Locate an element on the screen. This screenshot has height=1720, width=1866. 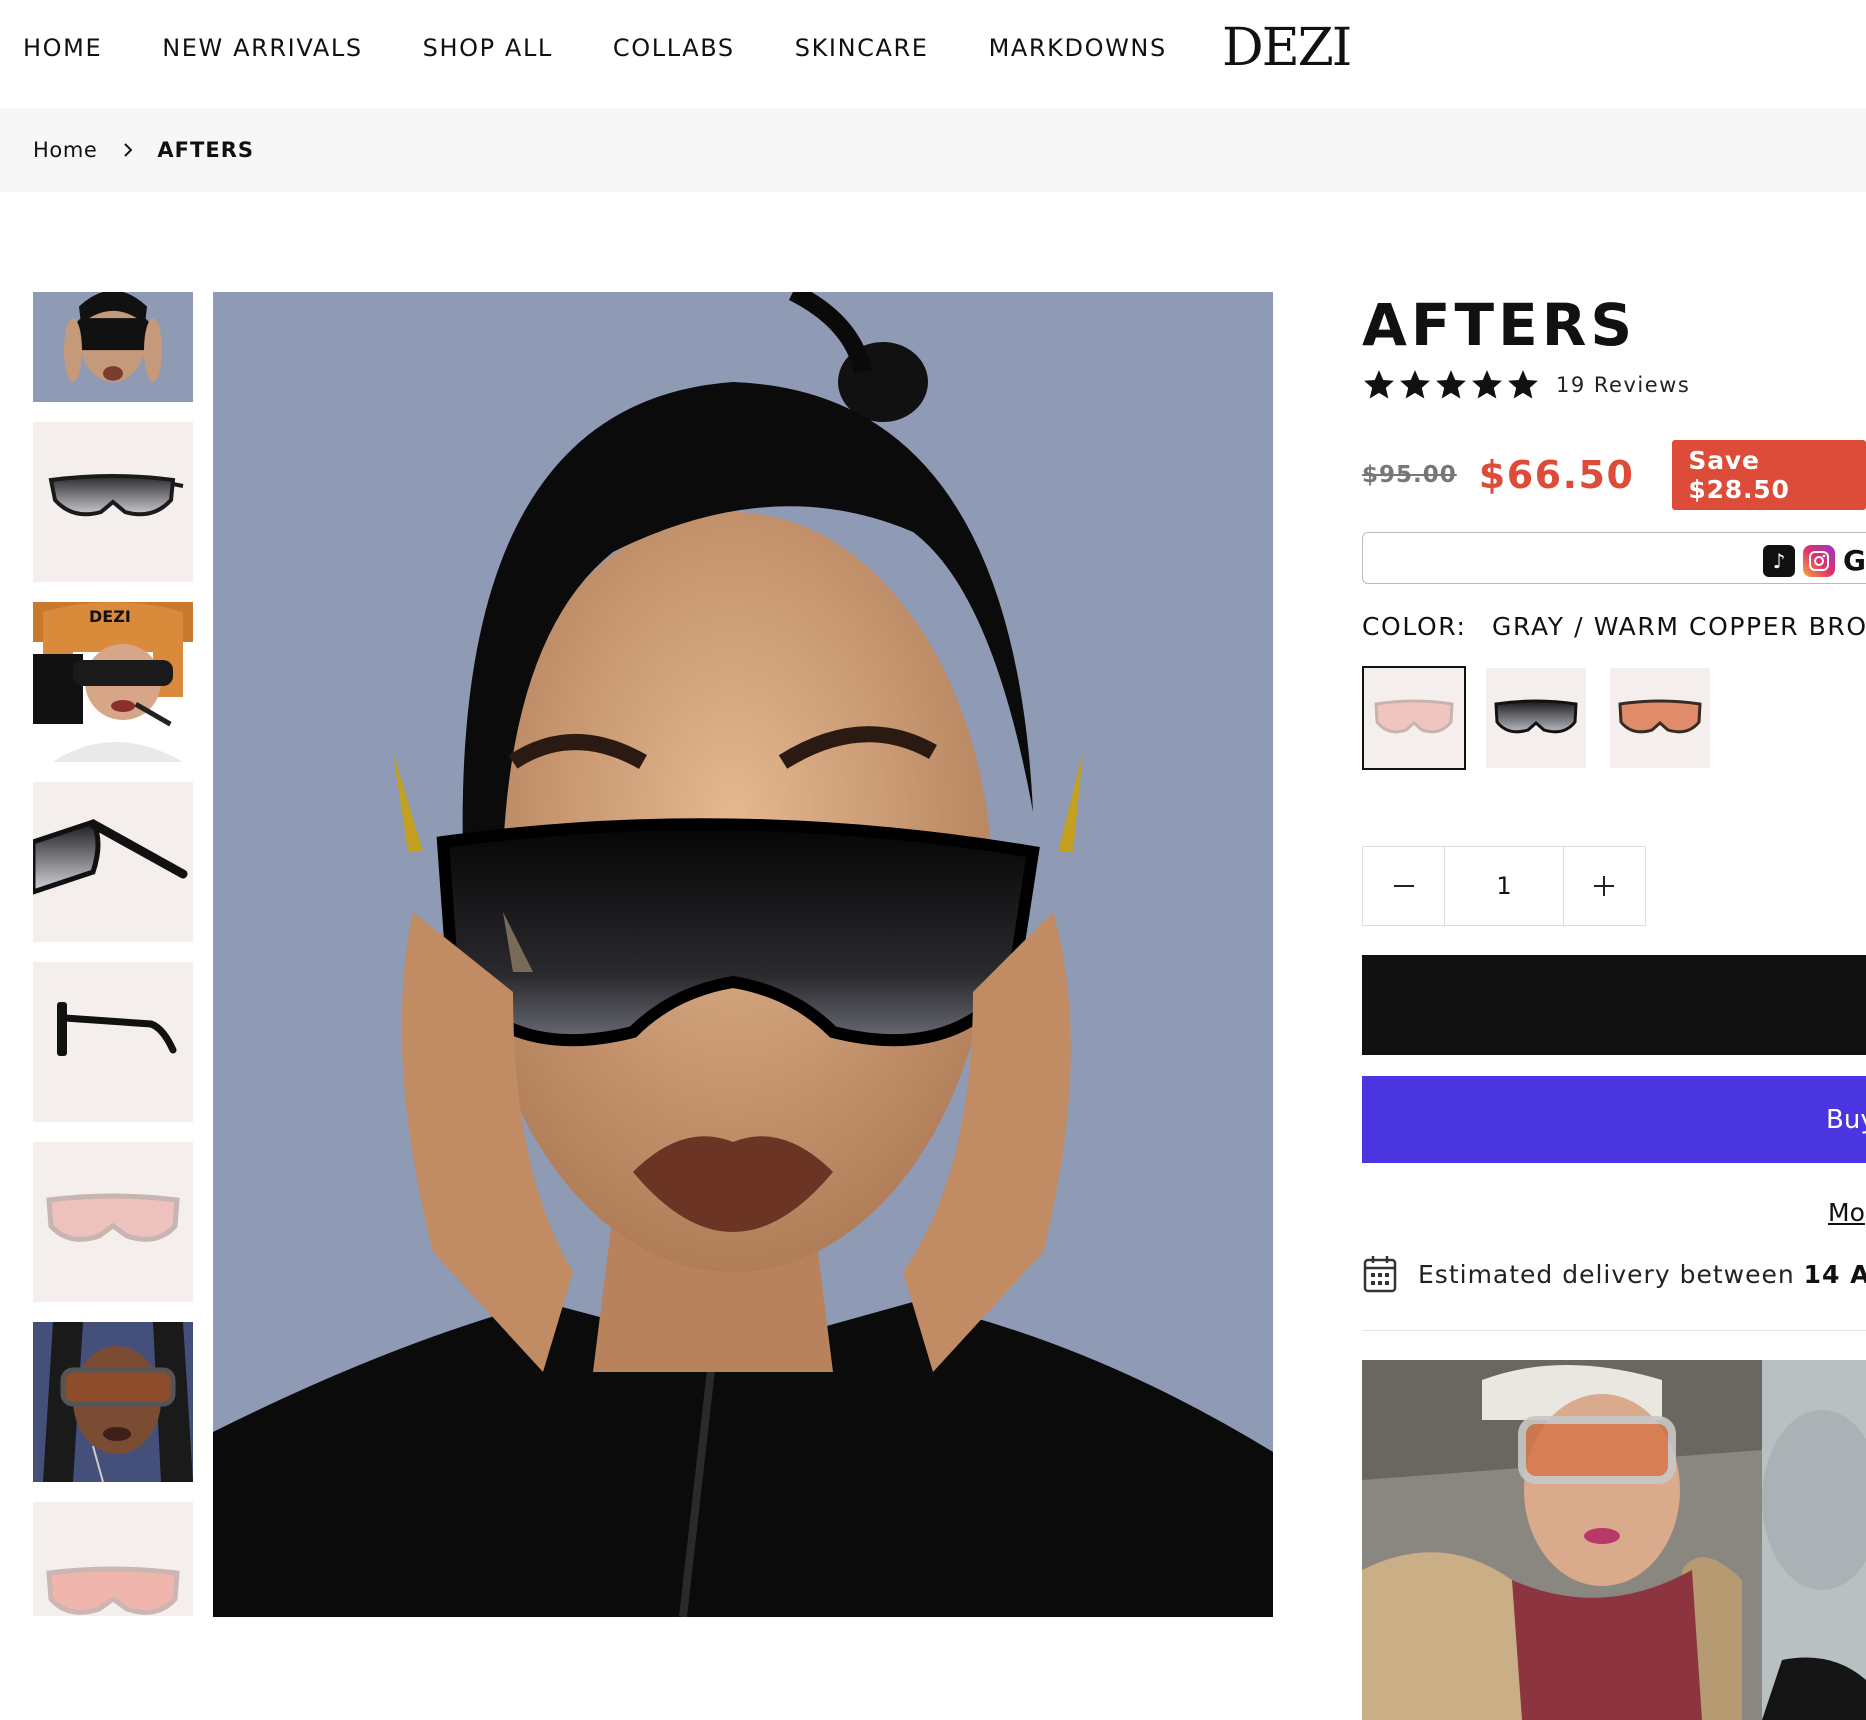
color-value: GRAY / WARM COPPER BROWN is located at coordinates (1679, 626).